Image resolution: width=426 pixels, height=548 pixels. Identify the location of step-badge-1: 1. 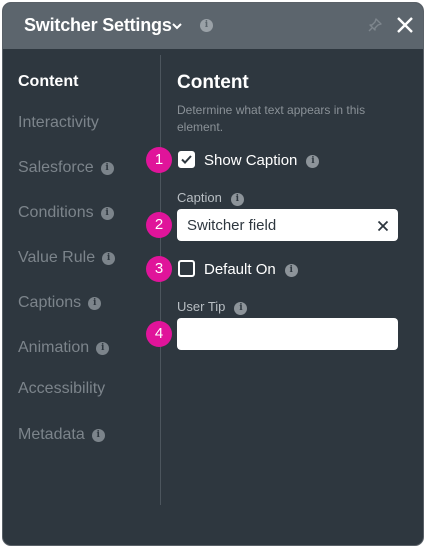
(159, 160).